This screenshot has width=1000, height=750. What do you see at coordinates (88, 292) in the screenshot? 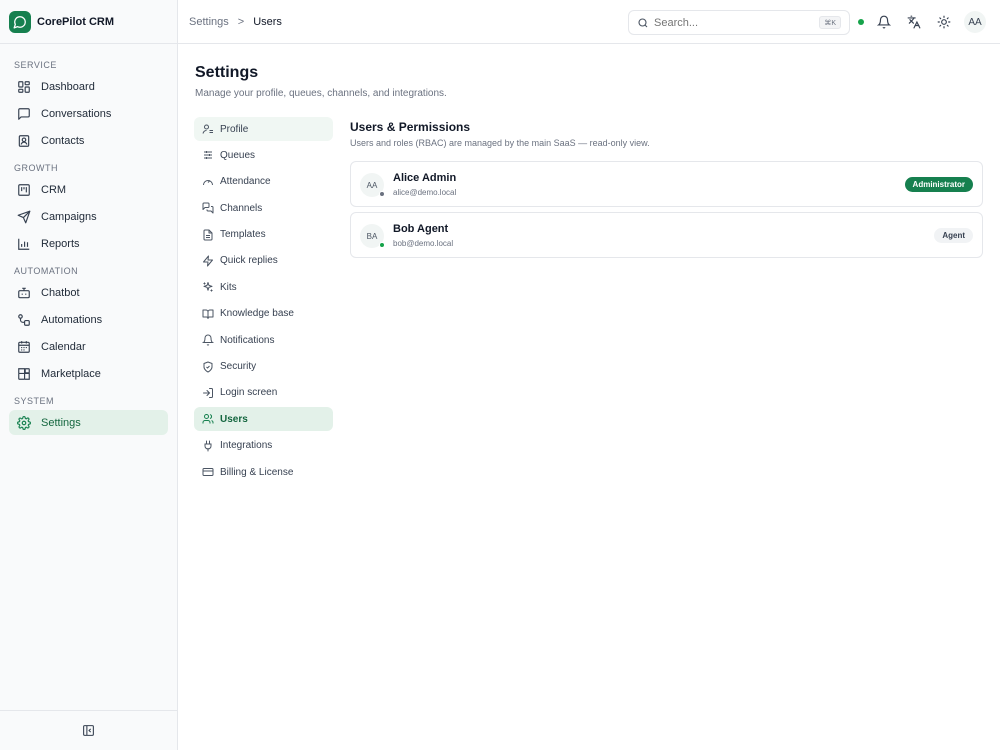
I see `sidebar-item-chatbot: Chatbot` at bounding box center [88, 292].